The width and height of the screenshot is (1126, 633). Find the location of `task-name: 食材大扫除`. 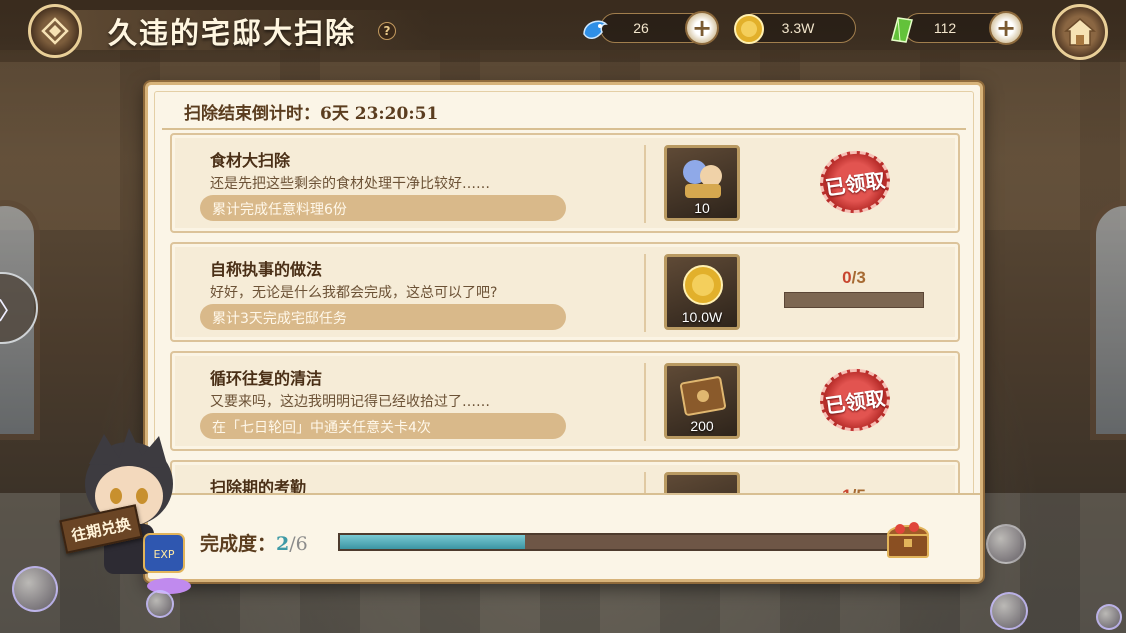

task-name: 食材大扫除 is located at coordinates (250, 160).